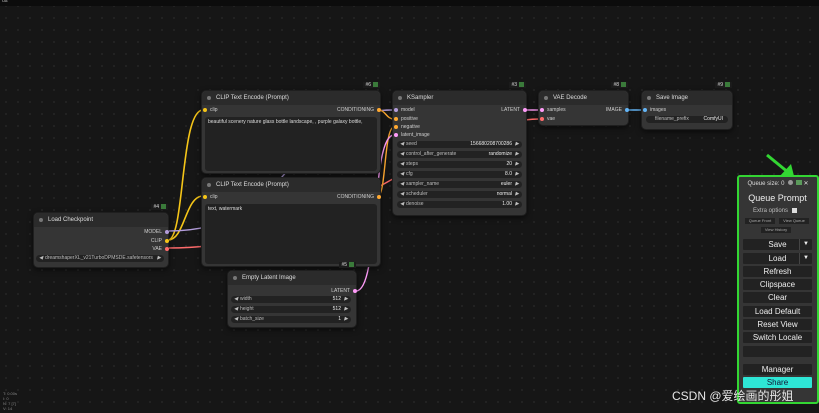 This screenshot has height=413, width=819. Describe the element at coordinates (766, 184) in the screenshot. I see `queue-size-label: Queue size: 0` at that location.